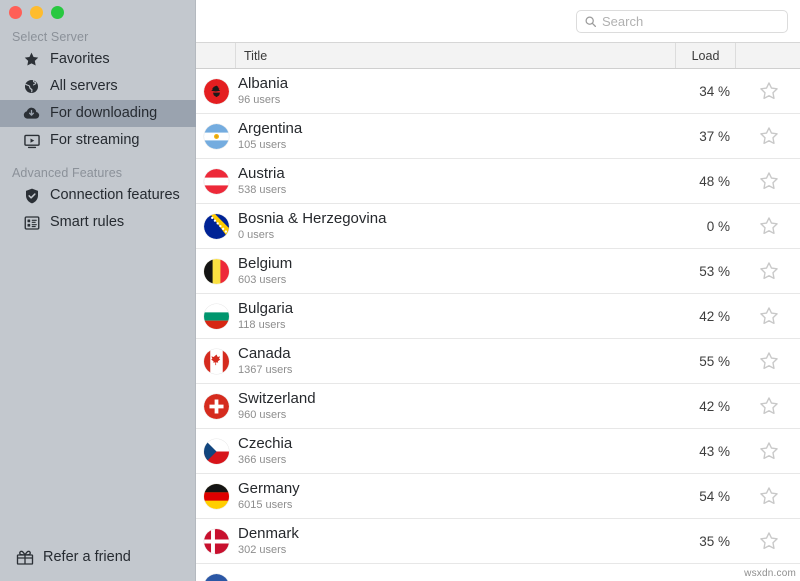 The image size is (800, 581). I want to click on load-value: 55 %, so click(714, 361).